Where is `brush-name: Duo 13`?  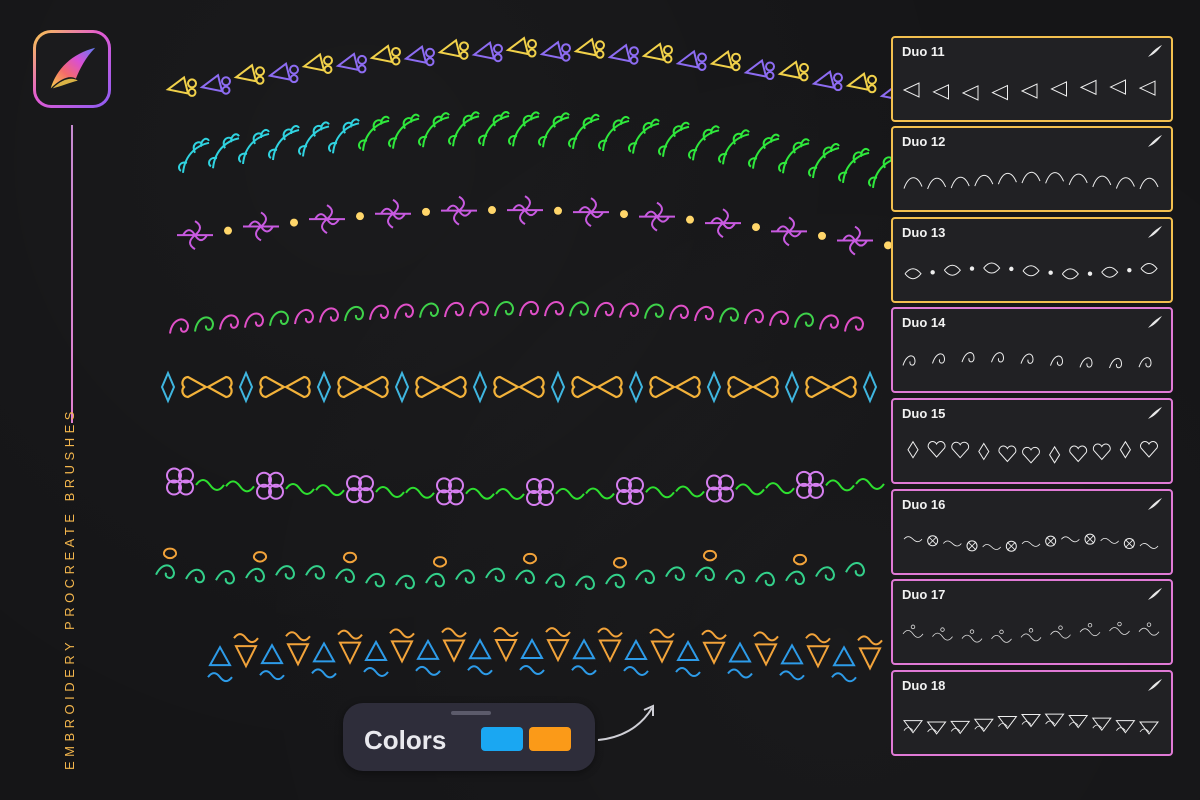
brush-name: Duo 13 is located at coordinates (924, 232).